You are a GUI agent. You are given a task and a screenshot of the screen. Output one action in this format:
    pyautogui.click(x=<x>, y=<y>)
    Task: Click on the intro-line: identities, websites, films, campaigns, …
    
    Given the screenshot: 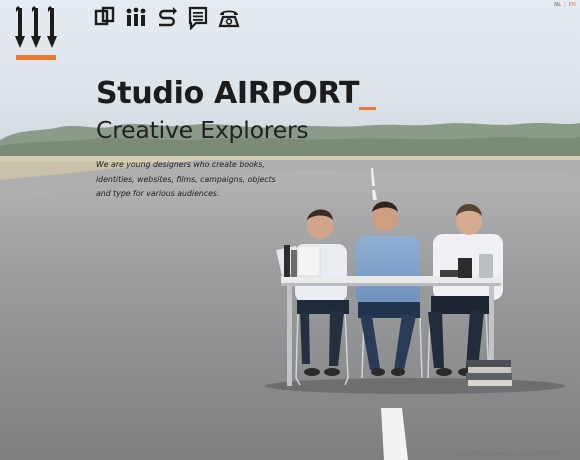 What is the action you would take?
    pyautogui.click(x=186, y=179)
    